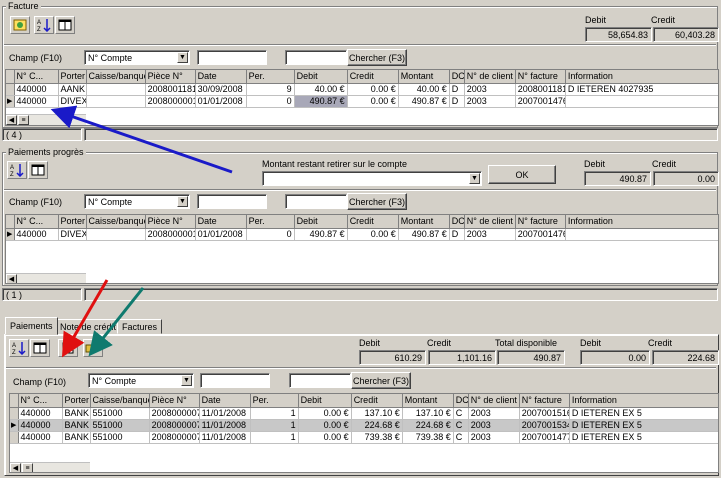  I want to click on cell: 01/01/2008, so click(221, 101).